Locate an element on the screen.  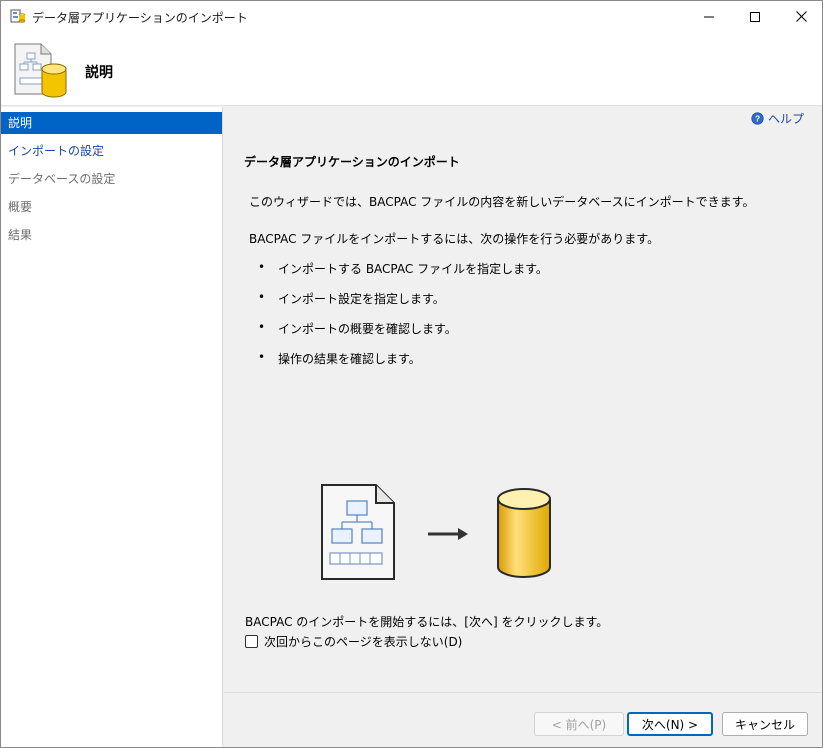
maximize-button is located at coordinates (755, 16).